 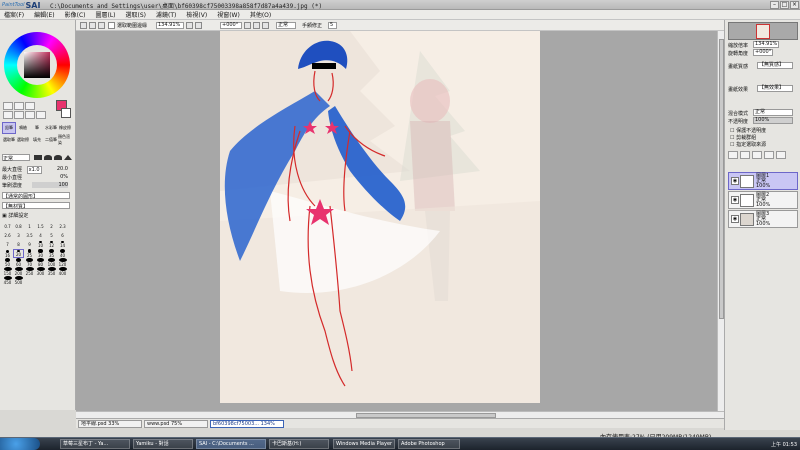 What do you see at coordinates (7, 244) in the screenshot?
I see `brush-size-7: 7` at bounding box center [7, 244].